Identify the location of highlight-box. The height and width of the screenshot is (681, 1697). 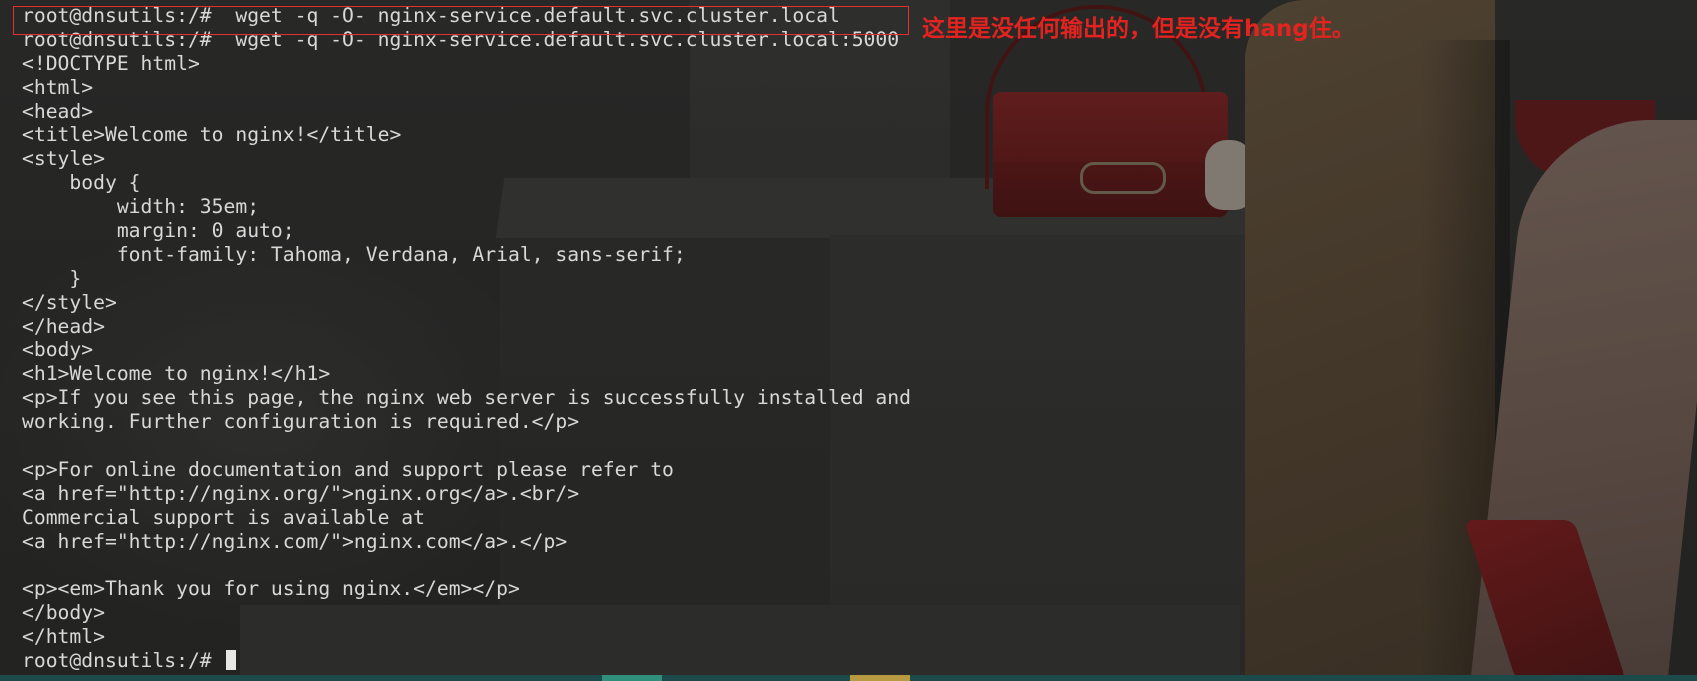
(461, 20).